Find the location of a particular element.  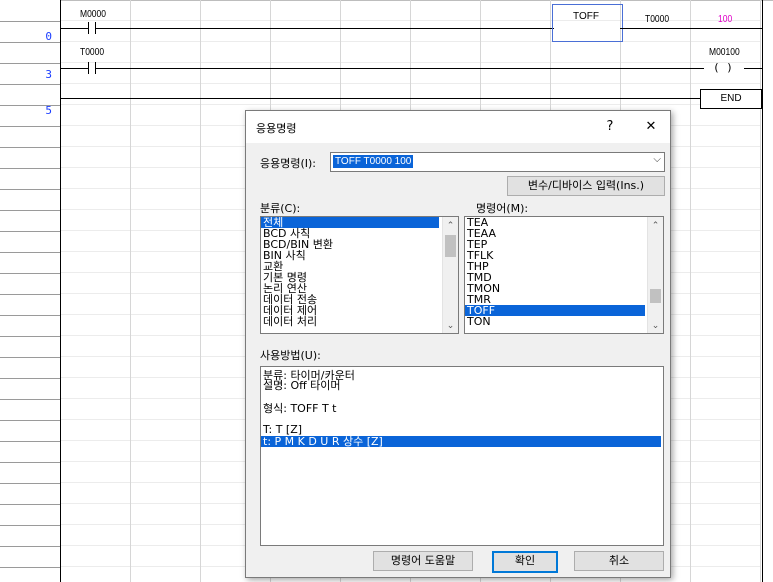

usage-line: 형식: TOFF T t is located at coordinates (300, 408).